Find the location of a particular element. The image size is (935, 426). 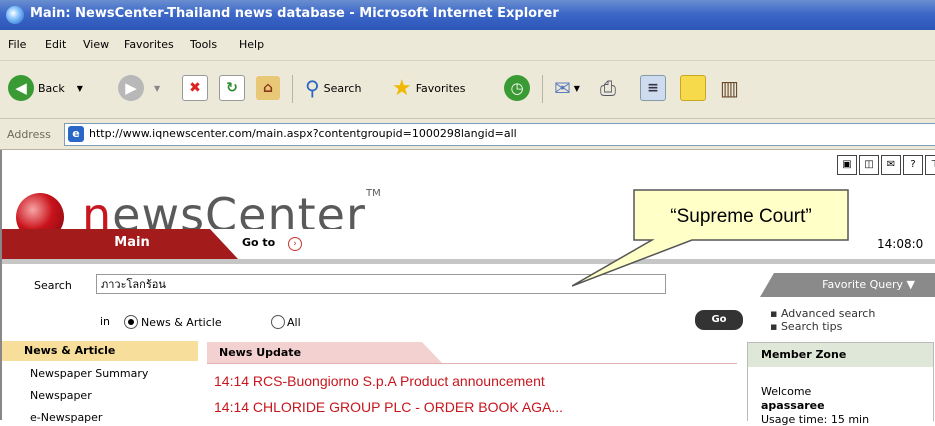

star-icon: ★ is located at coordinates (402, 88).